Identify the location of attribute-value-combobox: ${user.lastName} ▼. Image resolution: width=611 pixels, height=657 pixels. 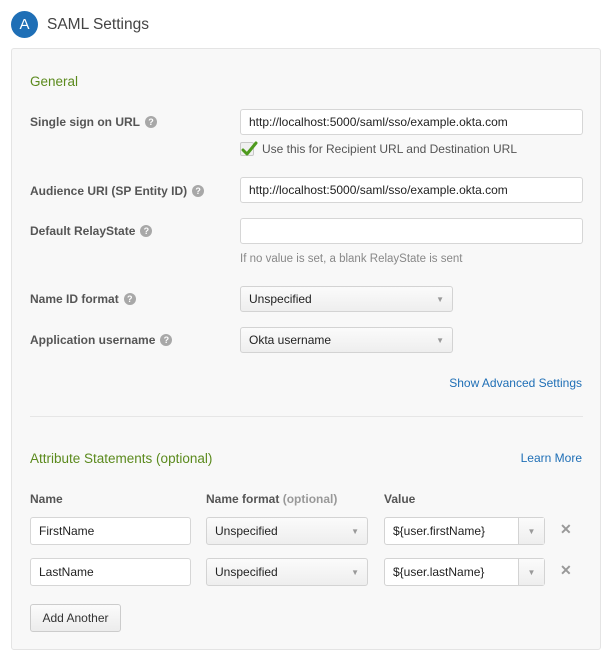
(464, 572).